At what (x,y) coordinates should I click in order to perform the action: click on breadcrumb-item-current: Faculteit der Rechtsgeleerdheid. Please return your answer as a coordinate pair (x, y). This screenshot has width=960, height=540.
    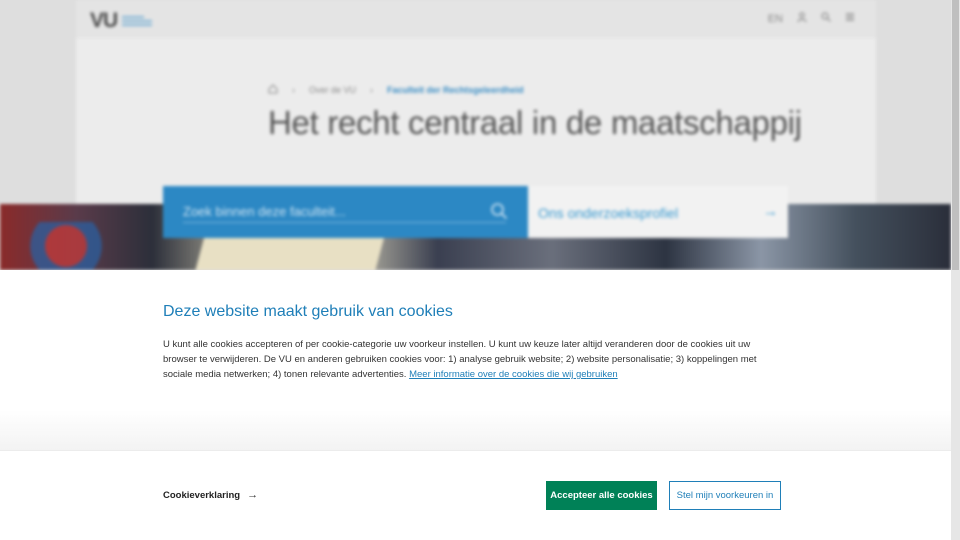
    Looking at the image, I should click on (455, 90).